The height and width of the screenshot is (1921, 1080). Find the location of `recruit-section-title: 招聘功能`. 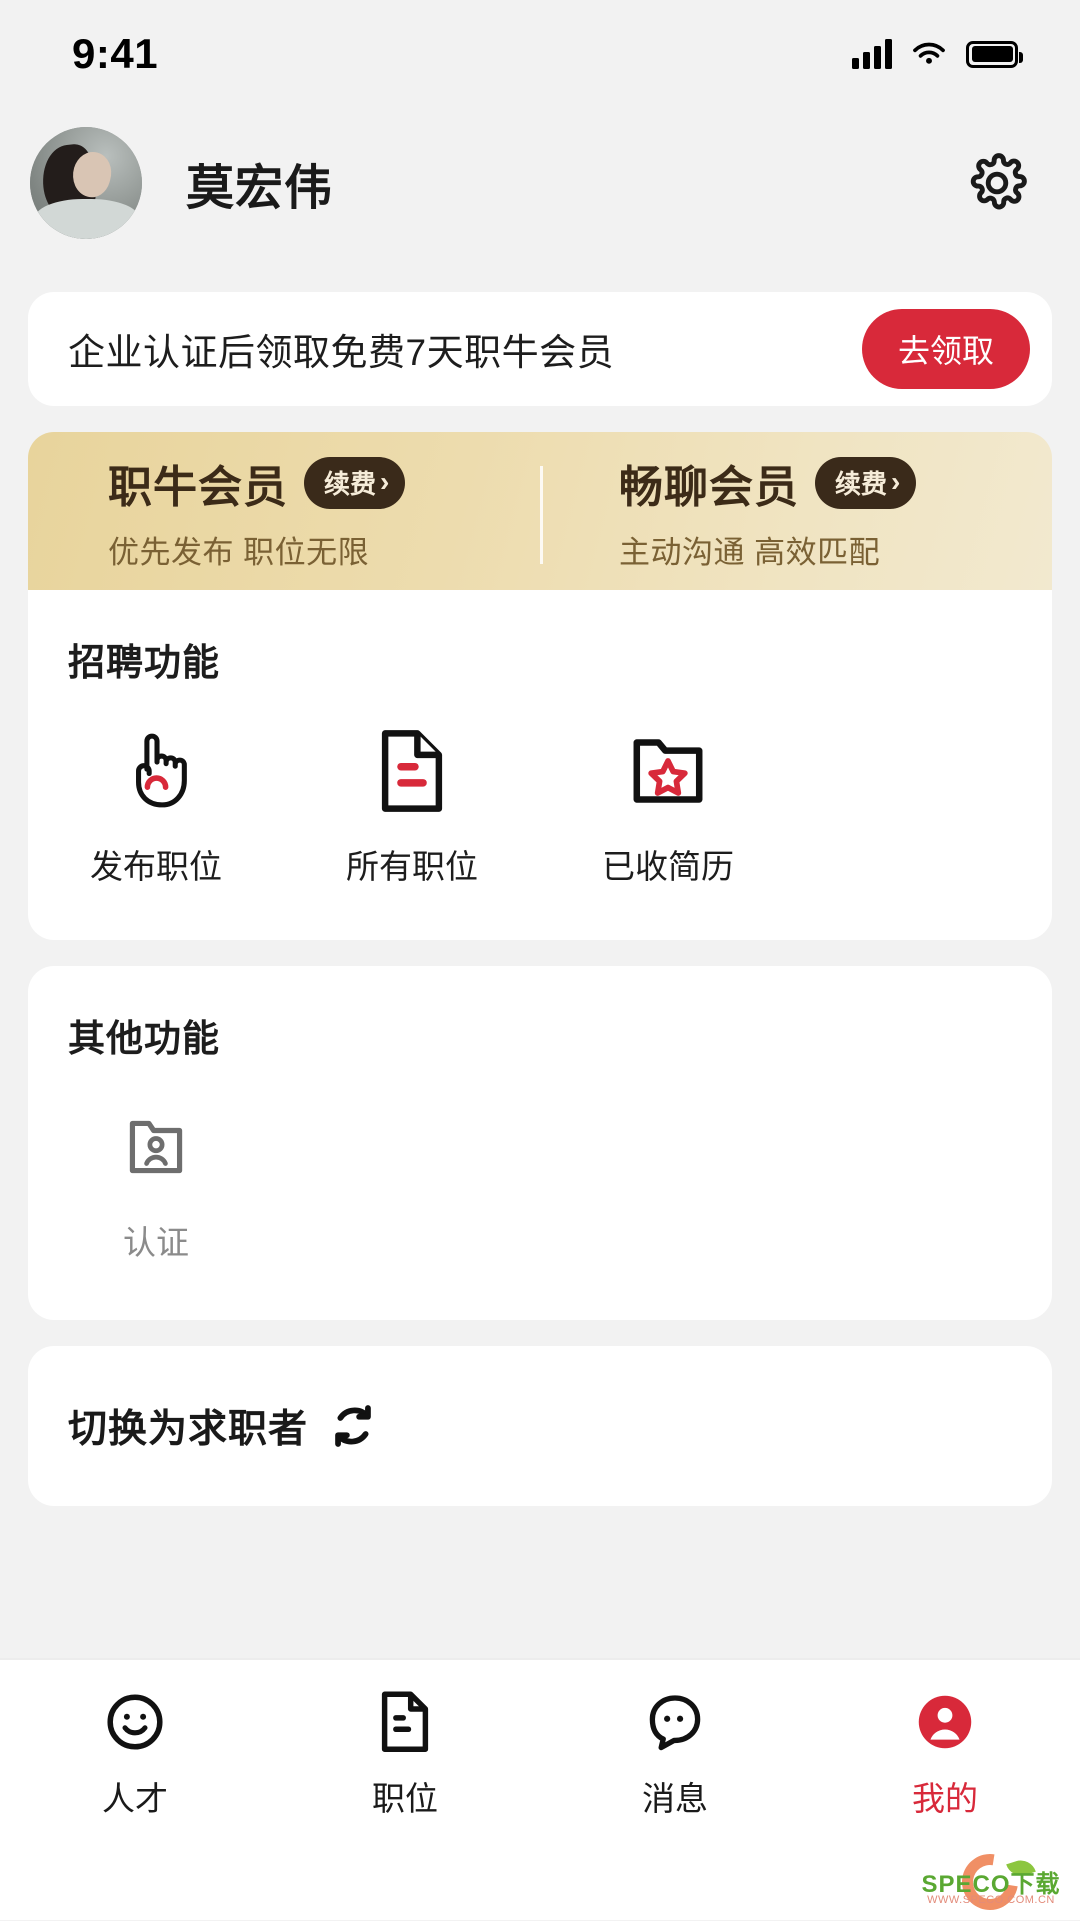

recruit-section-title: 招聘功能 is located at coordinates (144, 662).